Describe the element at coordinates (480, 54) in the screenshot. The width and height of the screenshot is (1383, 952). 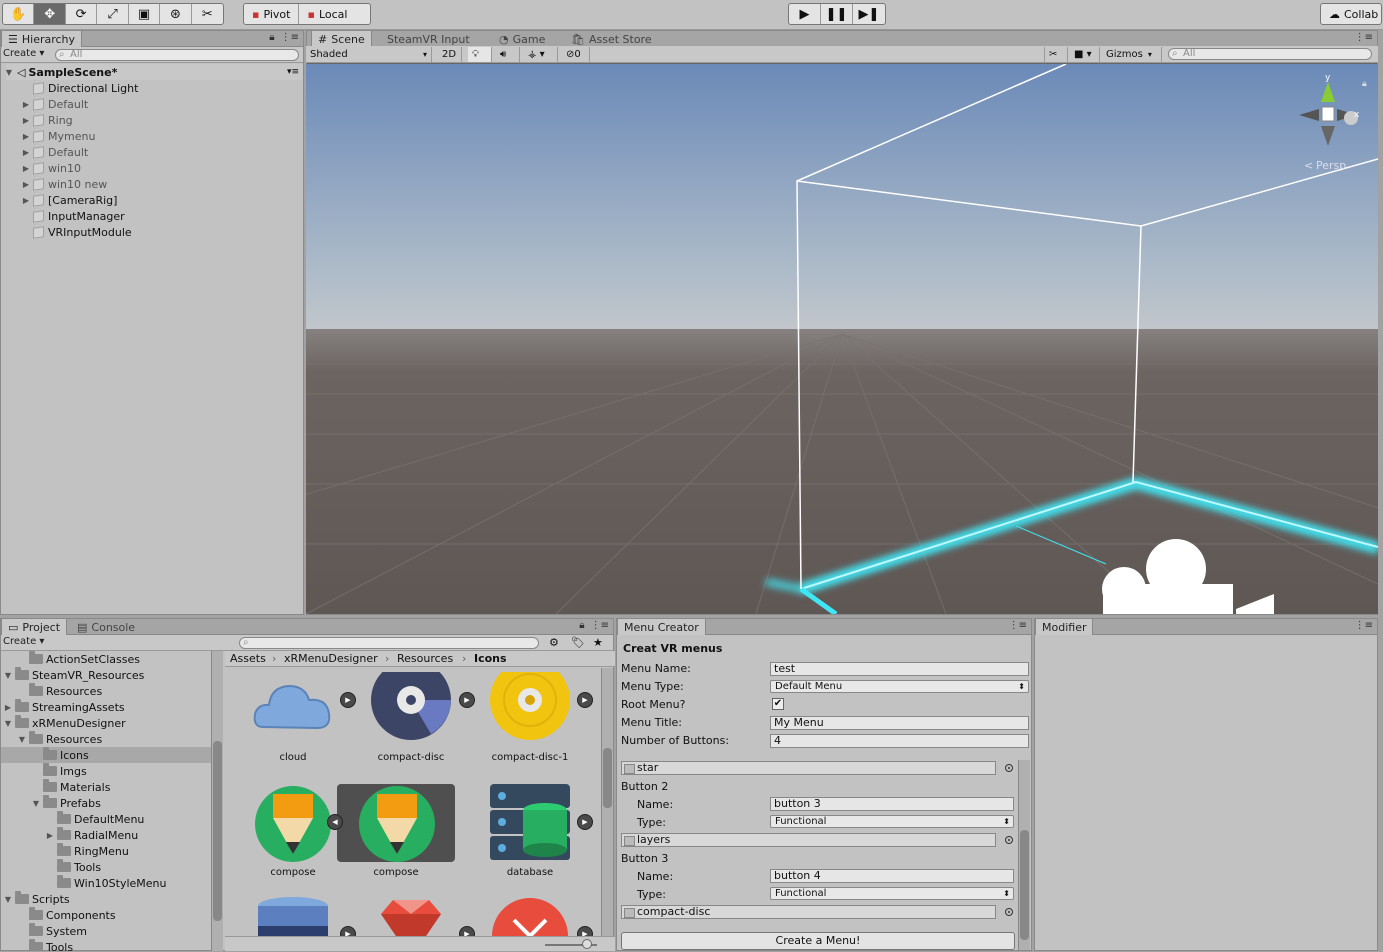
I see `lighting-toggle: 💡︎` at that location.